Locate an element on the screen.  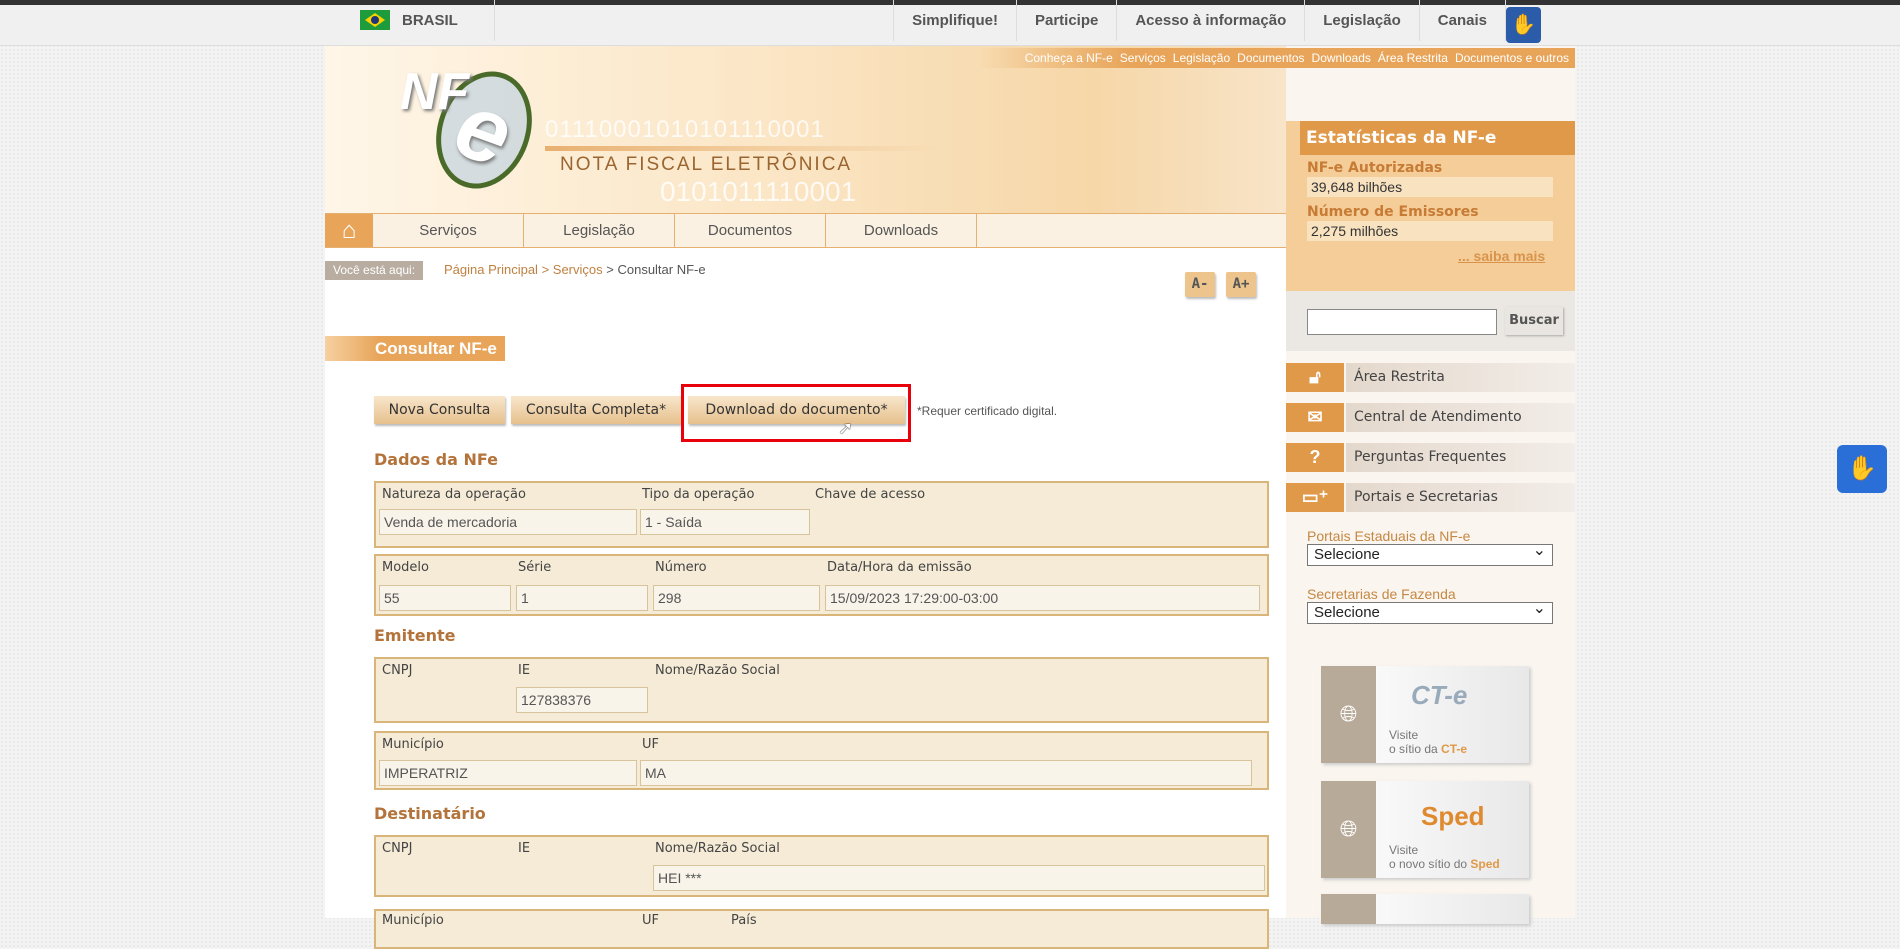
consulta-completa-button: Consulta Completa* is located at coordinates (596, 410).